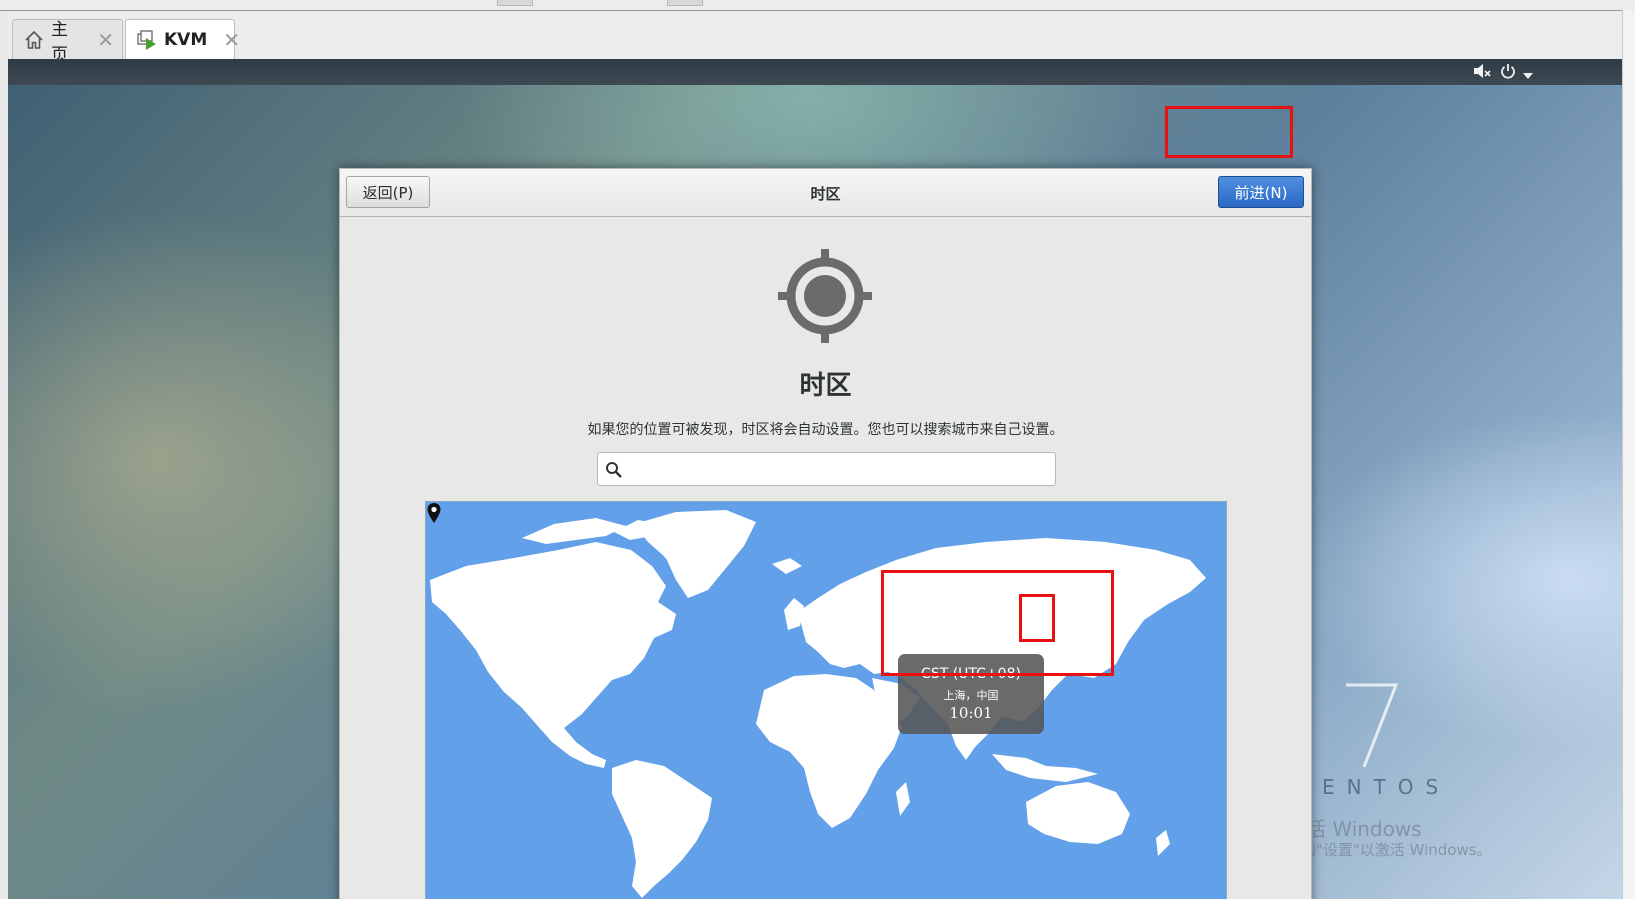 This screenshot has width=1635, height=899. What do you see at coordinates (1229, 132) in the screenshot?
I see `annotation-next-highlight` at bounding box center [1229, 132].